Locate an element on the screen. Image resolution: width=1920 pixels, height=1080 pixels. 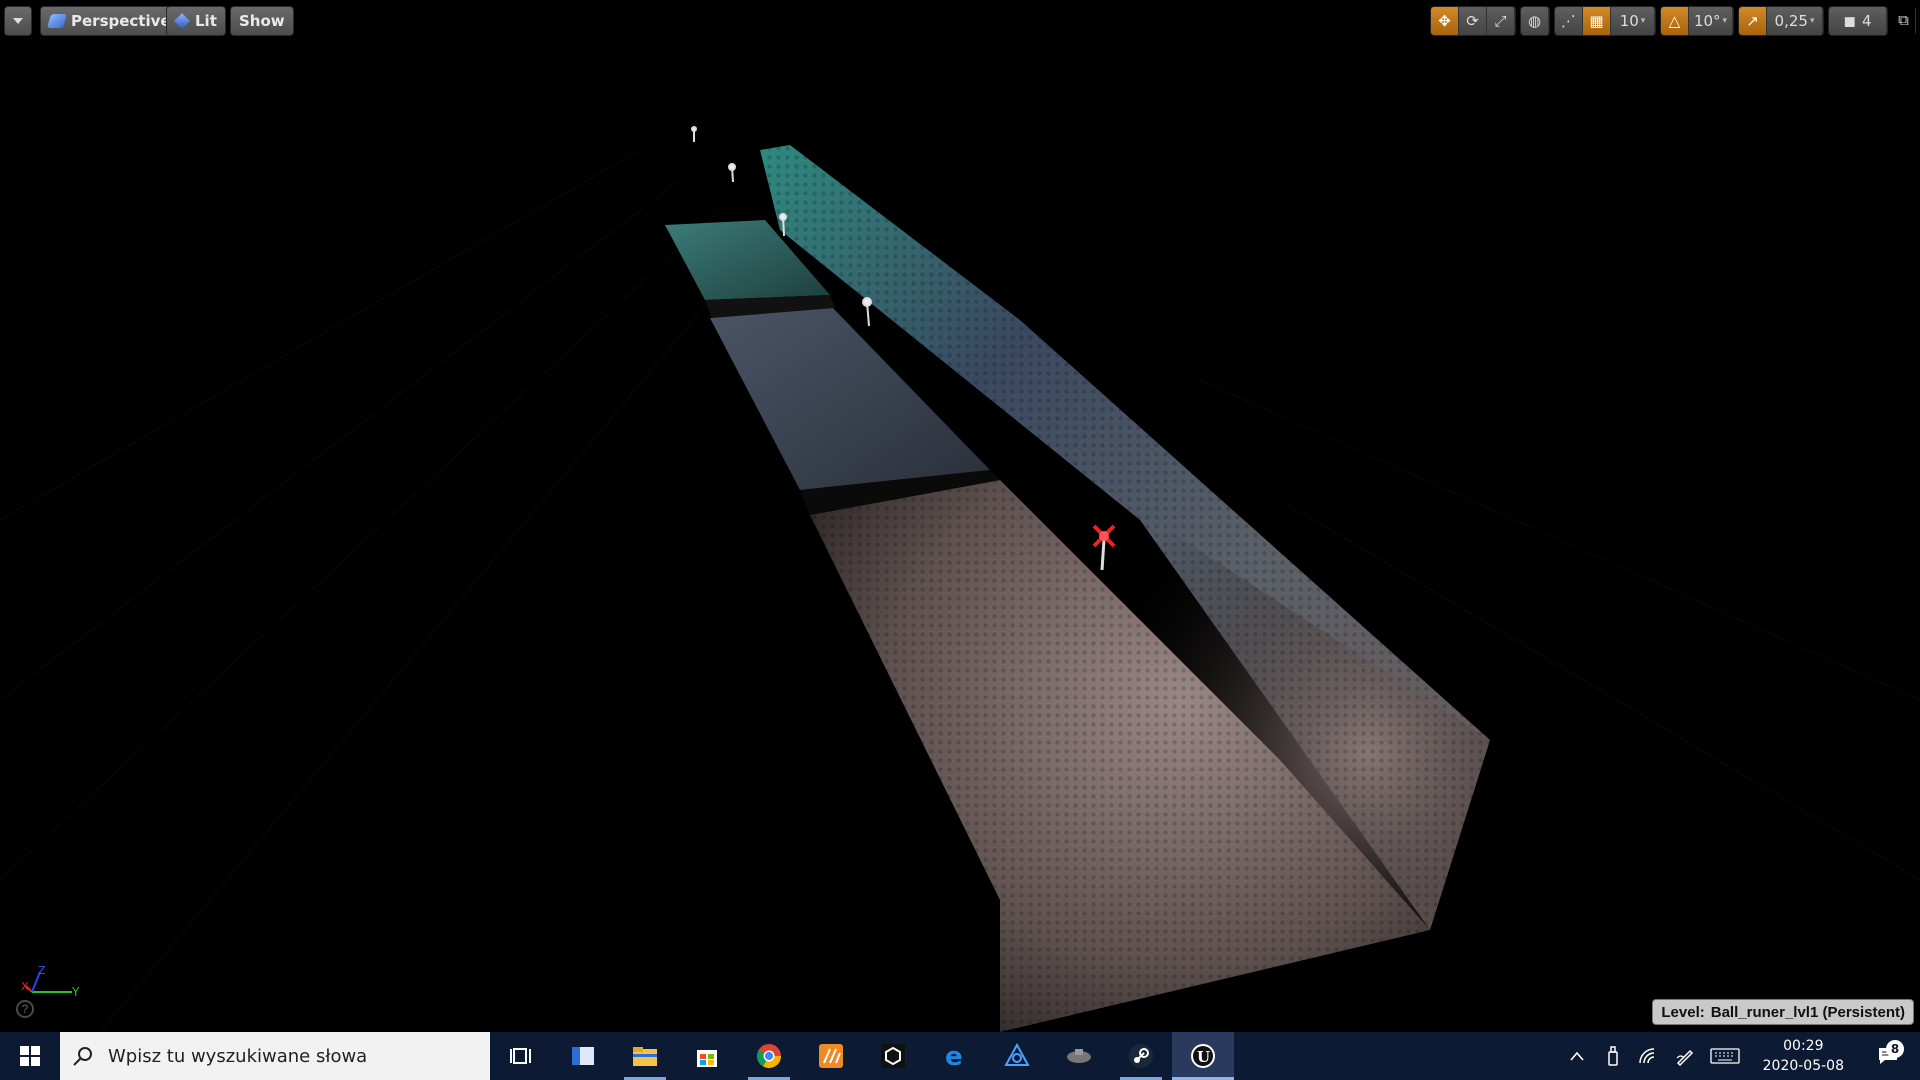
search-placeholder: Wpisz tu wyszukiwane słowa is located at coordinates (238, 1056).